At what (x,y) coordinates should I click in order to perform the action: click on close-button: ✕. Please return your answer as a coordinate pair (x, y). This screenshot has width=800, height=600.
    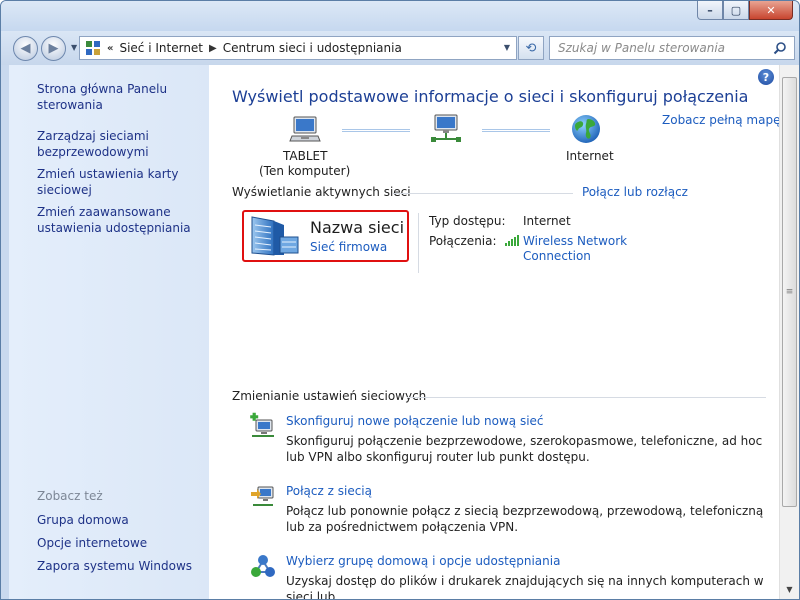
    Looking at the image, I should click on (771, 10).